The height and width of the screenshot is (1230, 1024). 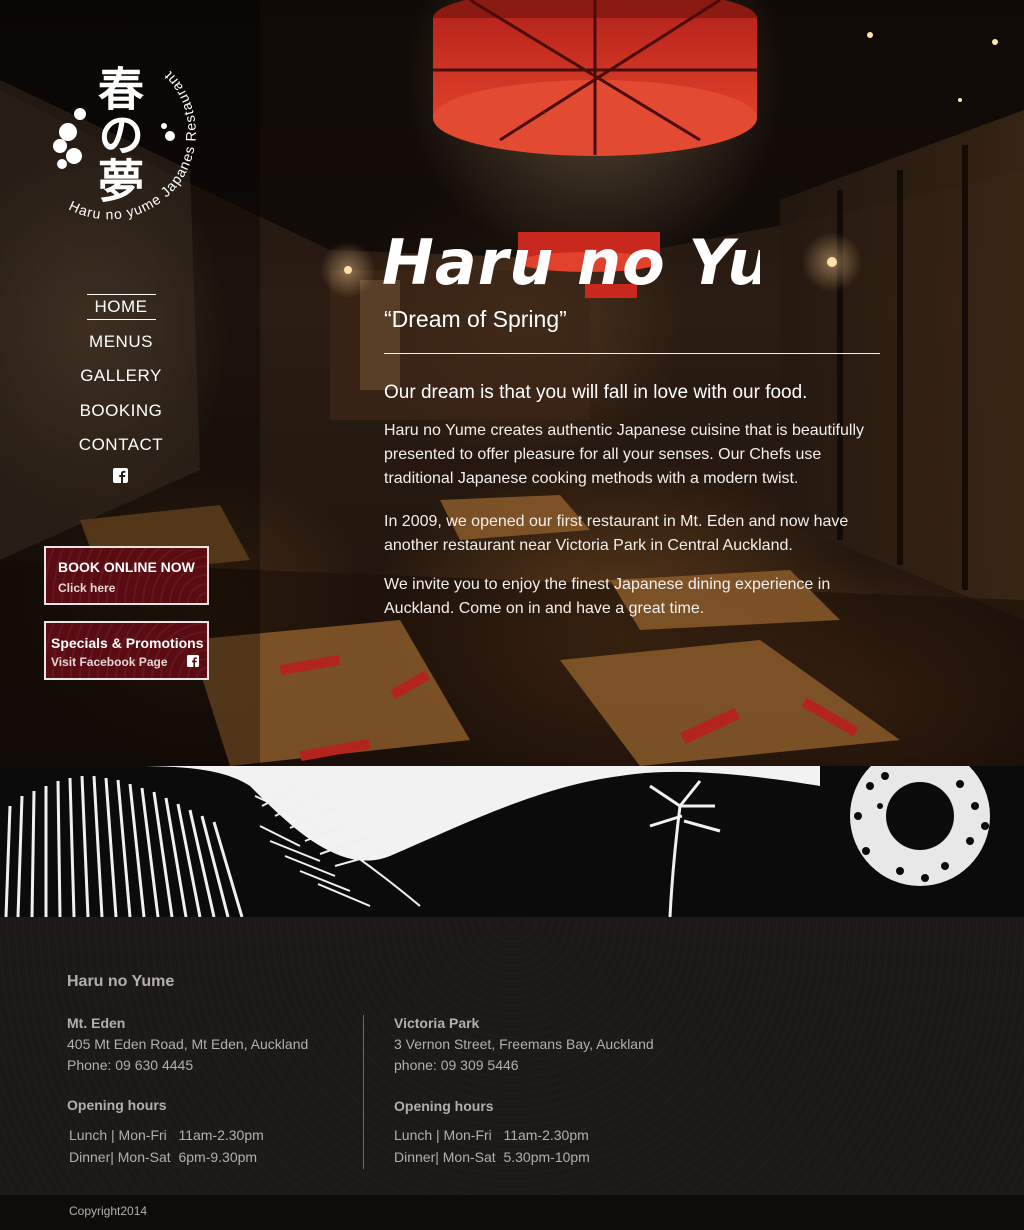 I want to click on book-online-button: BOOK ONLINE NOW Click here, so click(x=126, y=575).